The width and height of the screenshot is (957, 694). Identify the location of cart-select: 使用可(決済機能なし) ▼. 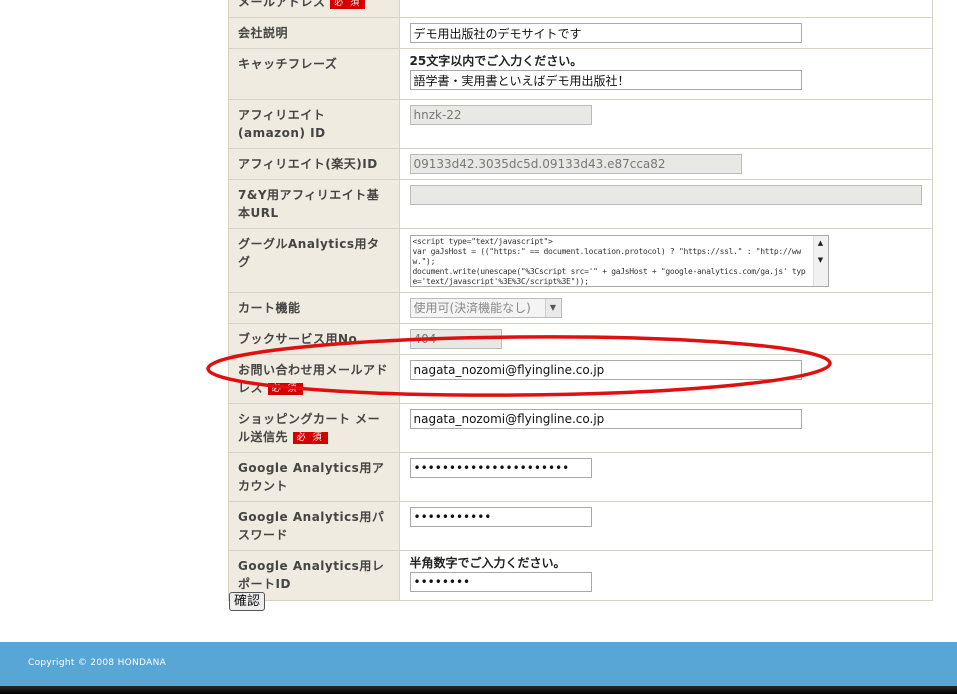
(485, 308).